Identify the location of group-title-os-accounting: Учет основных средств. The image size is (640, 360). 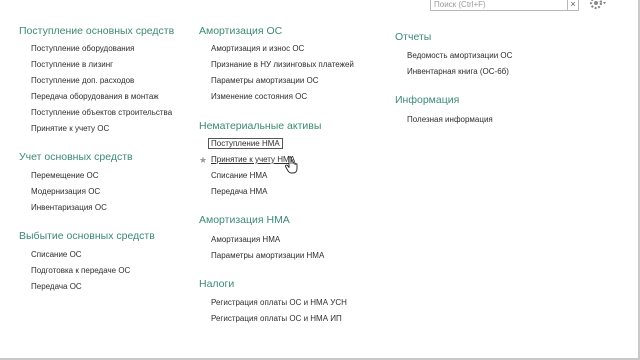
(76, 157).